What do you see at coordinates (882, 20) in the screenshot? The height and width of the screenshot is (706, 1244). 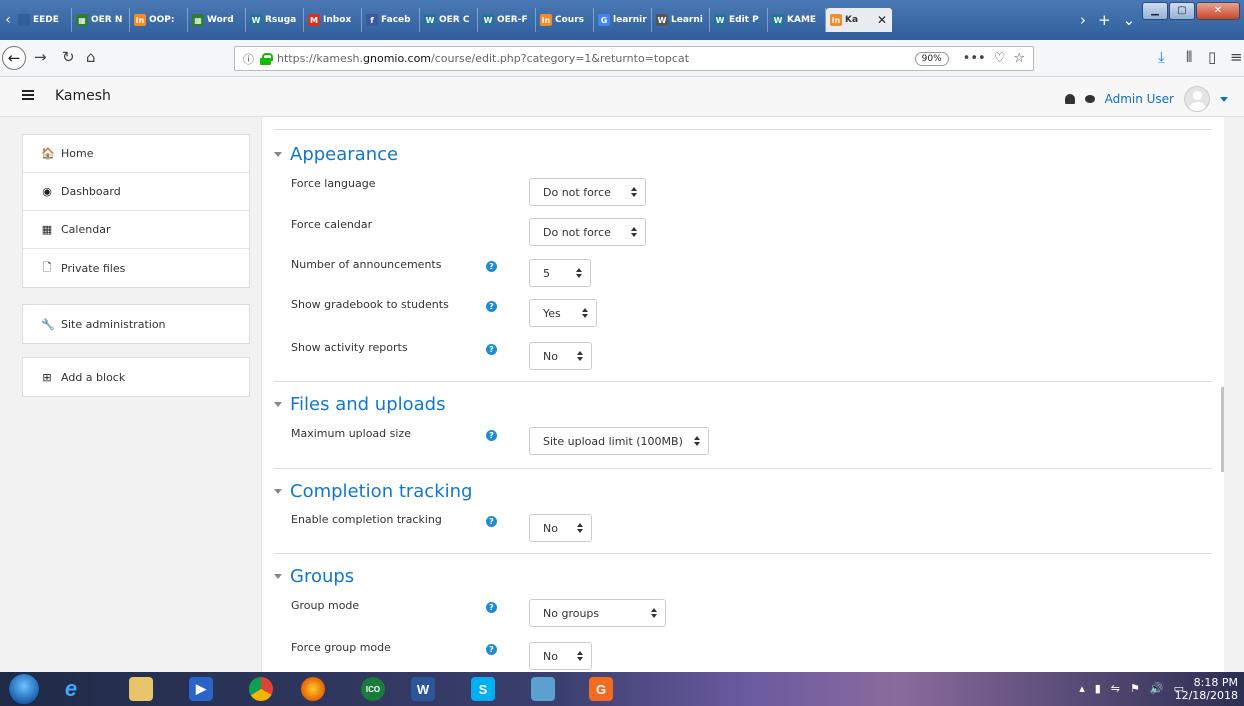 I see `close-tab-icon: ✕` at bounding box center [882, 20].